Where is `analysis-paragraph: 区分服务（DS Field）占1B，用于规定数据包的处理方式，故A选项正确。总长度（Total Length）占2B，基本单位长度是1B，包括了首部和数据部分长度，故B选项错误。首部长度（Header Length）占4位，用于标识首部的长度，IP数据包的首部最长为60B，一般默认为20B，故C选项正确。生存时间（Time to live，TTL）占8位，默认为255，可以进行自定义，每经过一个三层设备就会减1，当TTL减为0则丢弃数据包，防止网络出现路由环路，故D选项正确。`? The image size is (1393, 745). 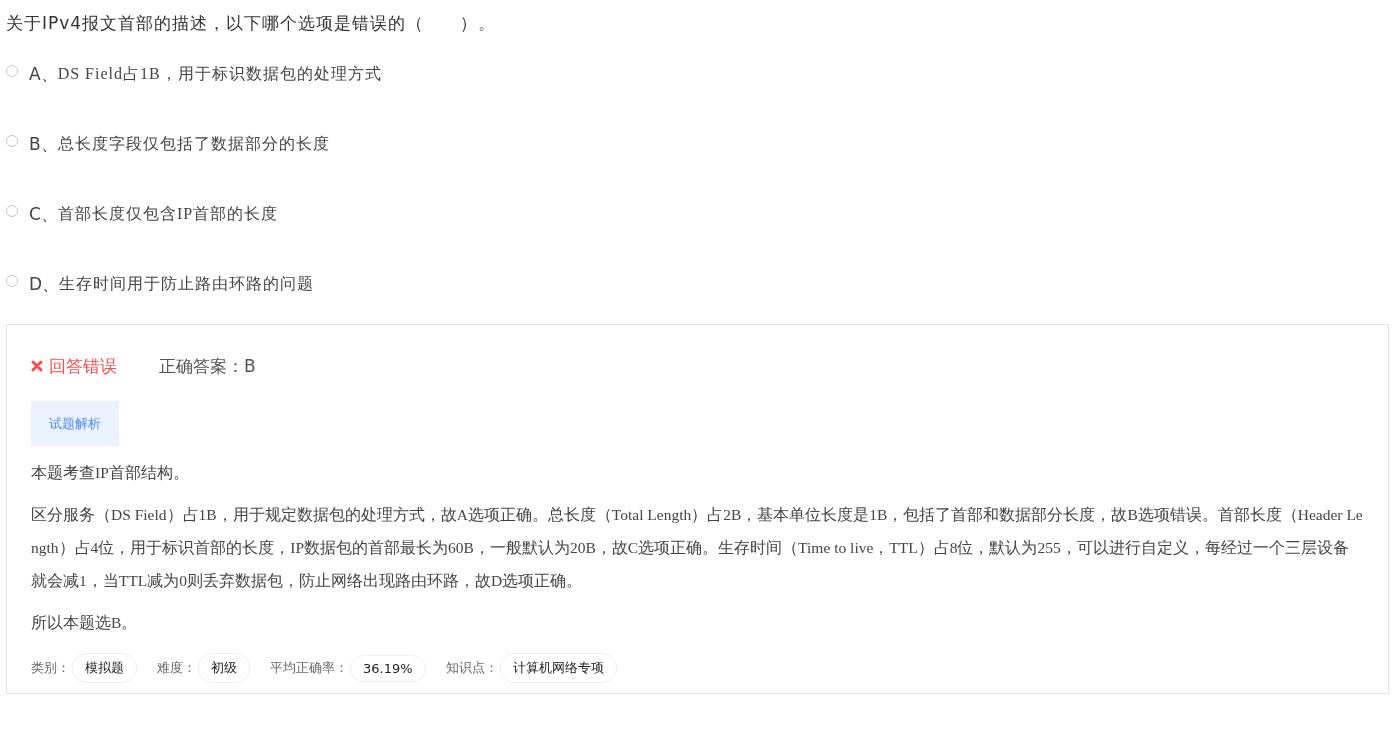 analysis-paragraph: 区分服务（DS Field）占1B，用于规定数据包的处理方式，故A选项正确。总长度（Total Length）占2B，基本单位长度是1B，包括了首部和数据部分长度，故B选项错误。首部长度（Header Length）占4位，用于标识首部的长度，IP数据包的首部最长为60B，一般默认为20B，故C选项正确。生存时间（Time to live，TTL）占8位，默认为255，可以进行自定义，每经过一个三层设备就会减1，当TTL减为0则丢弃数据包，防止网络出现路由环路，故D选项正确。 is located at coordinates (697, 548).